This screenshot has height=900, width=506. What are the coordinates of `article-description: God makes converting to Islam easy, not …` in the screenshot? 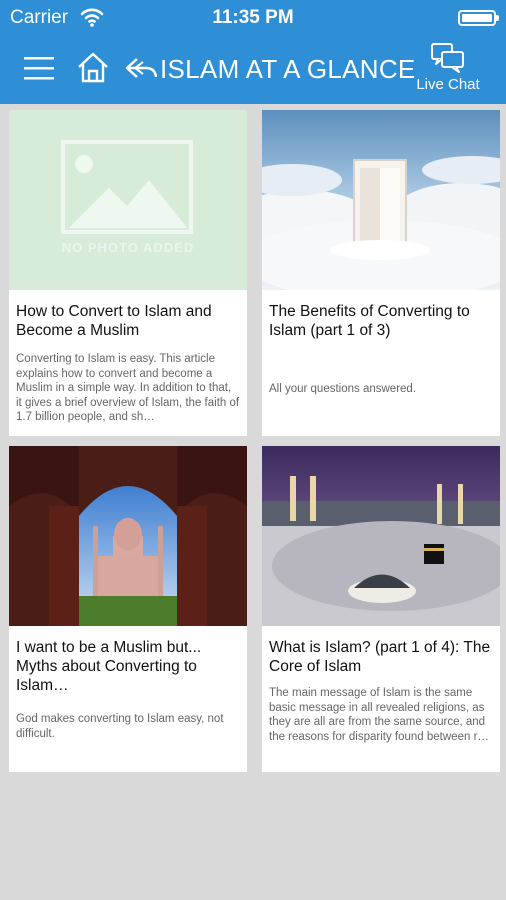 It's located at (120, 726).